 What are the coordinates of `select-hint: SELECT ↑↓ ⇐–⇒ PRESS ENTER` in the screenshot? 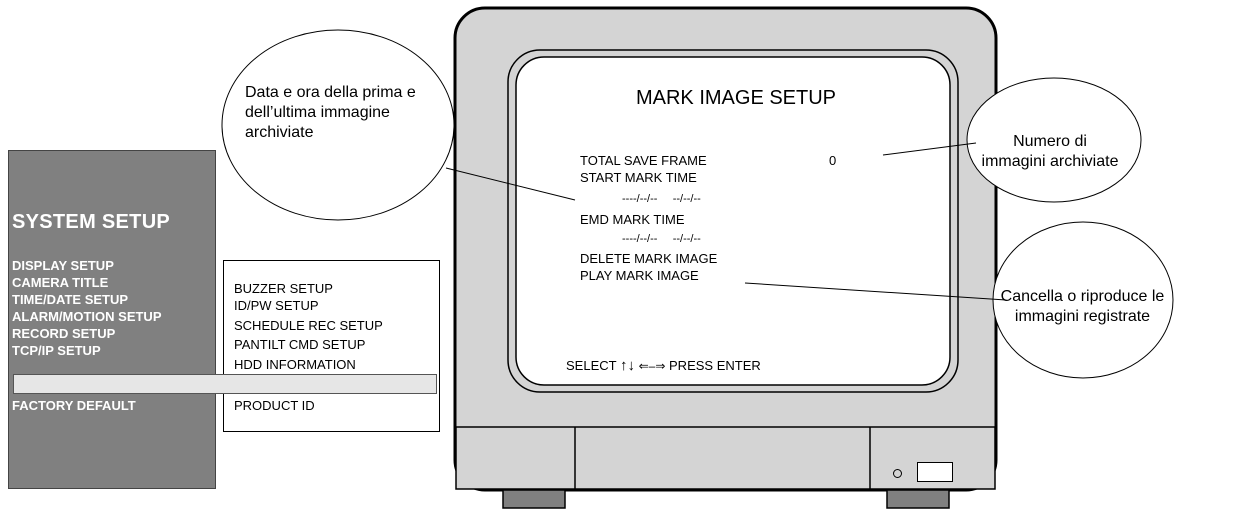 It's located at (663, 365).